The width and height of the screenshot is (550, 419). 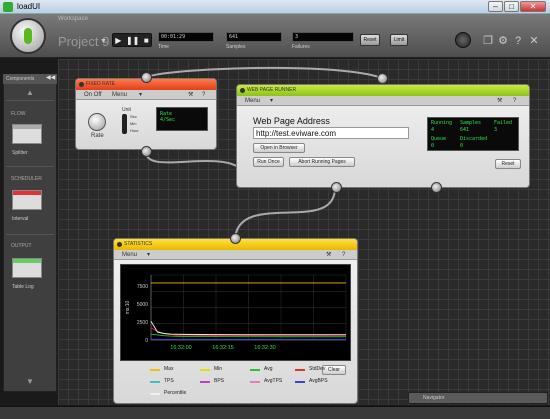 I want to click on statistics-title: STATISTICS, so click(x=138, y=244).